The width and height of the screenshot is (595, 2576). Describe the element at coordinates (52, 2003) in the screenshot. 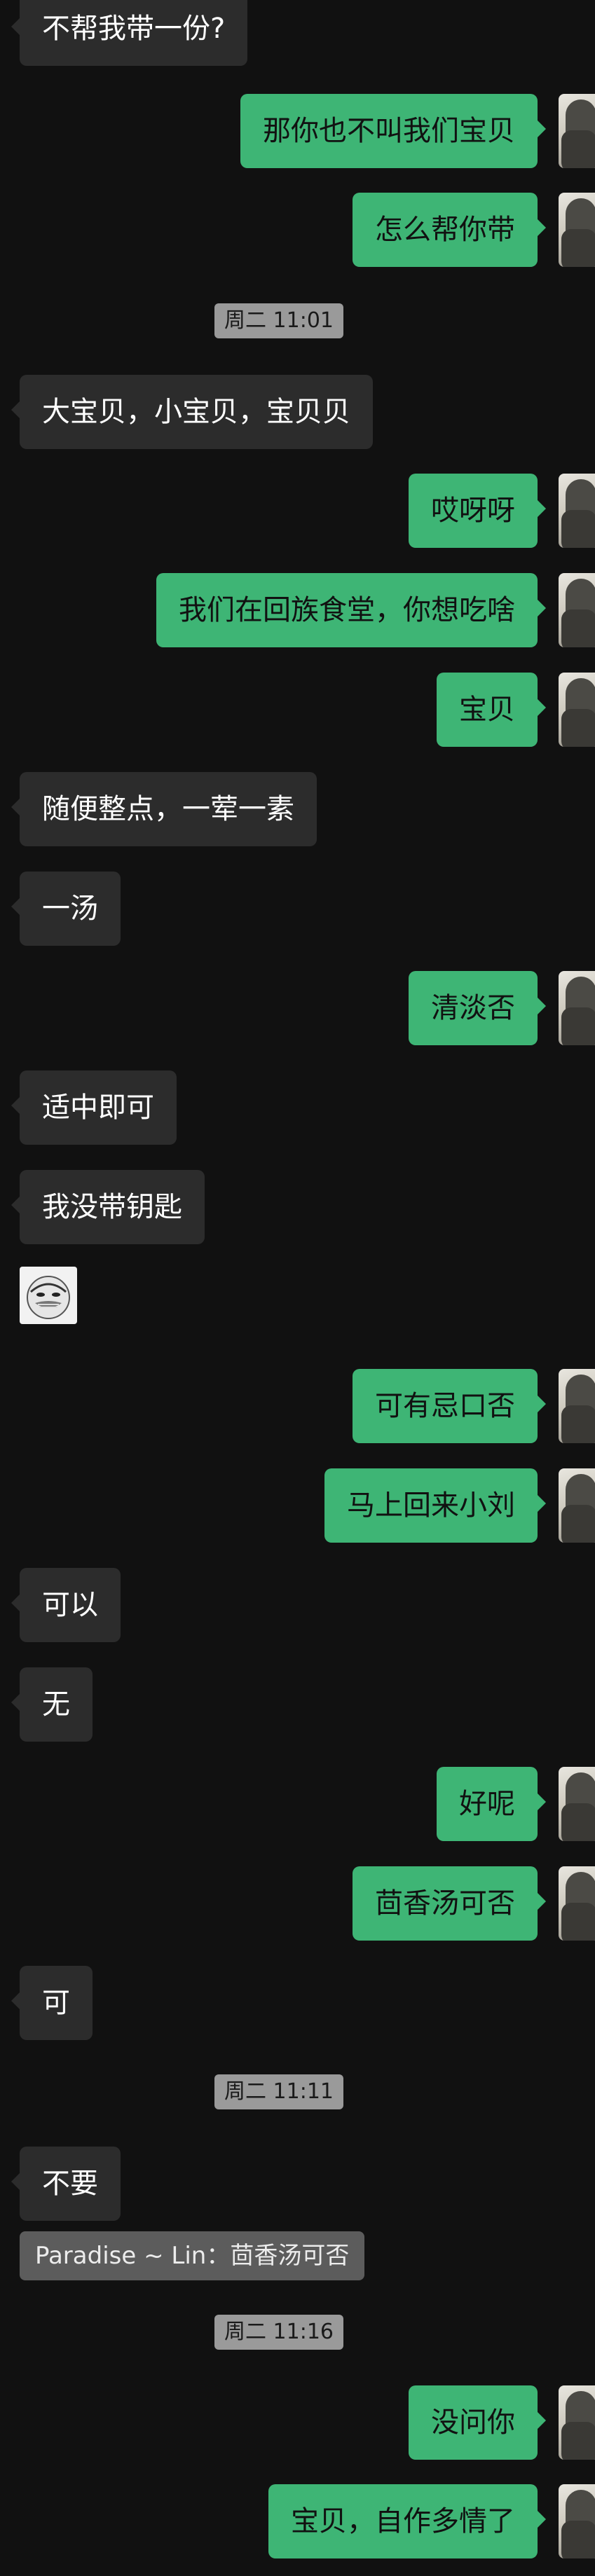

I see `incoming-message: 可` at that location.